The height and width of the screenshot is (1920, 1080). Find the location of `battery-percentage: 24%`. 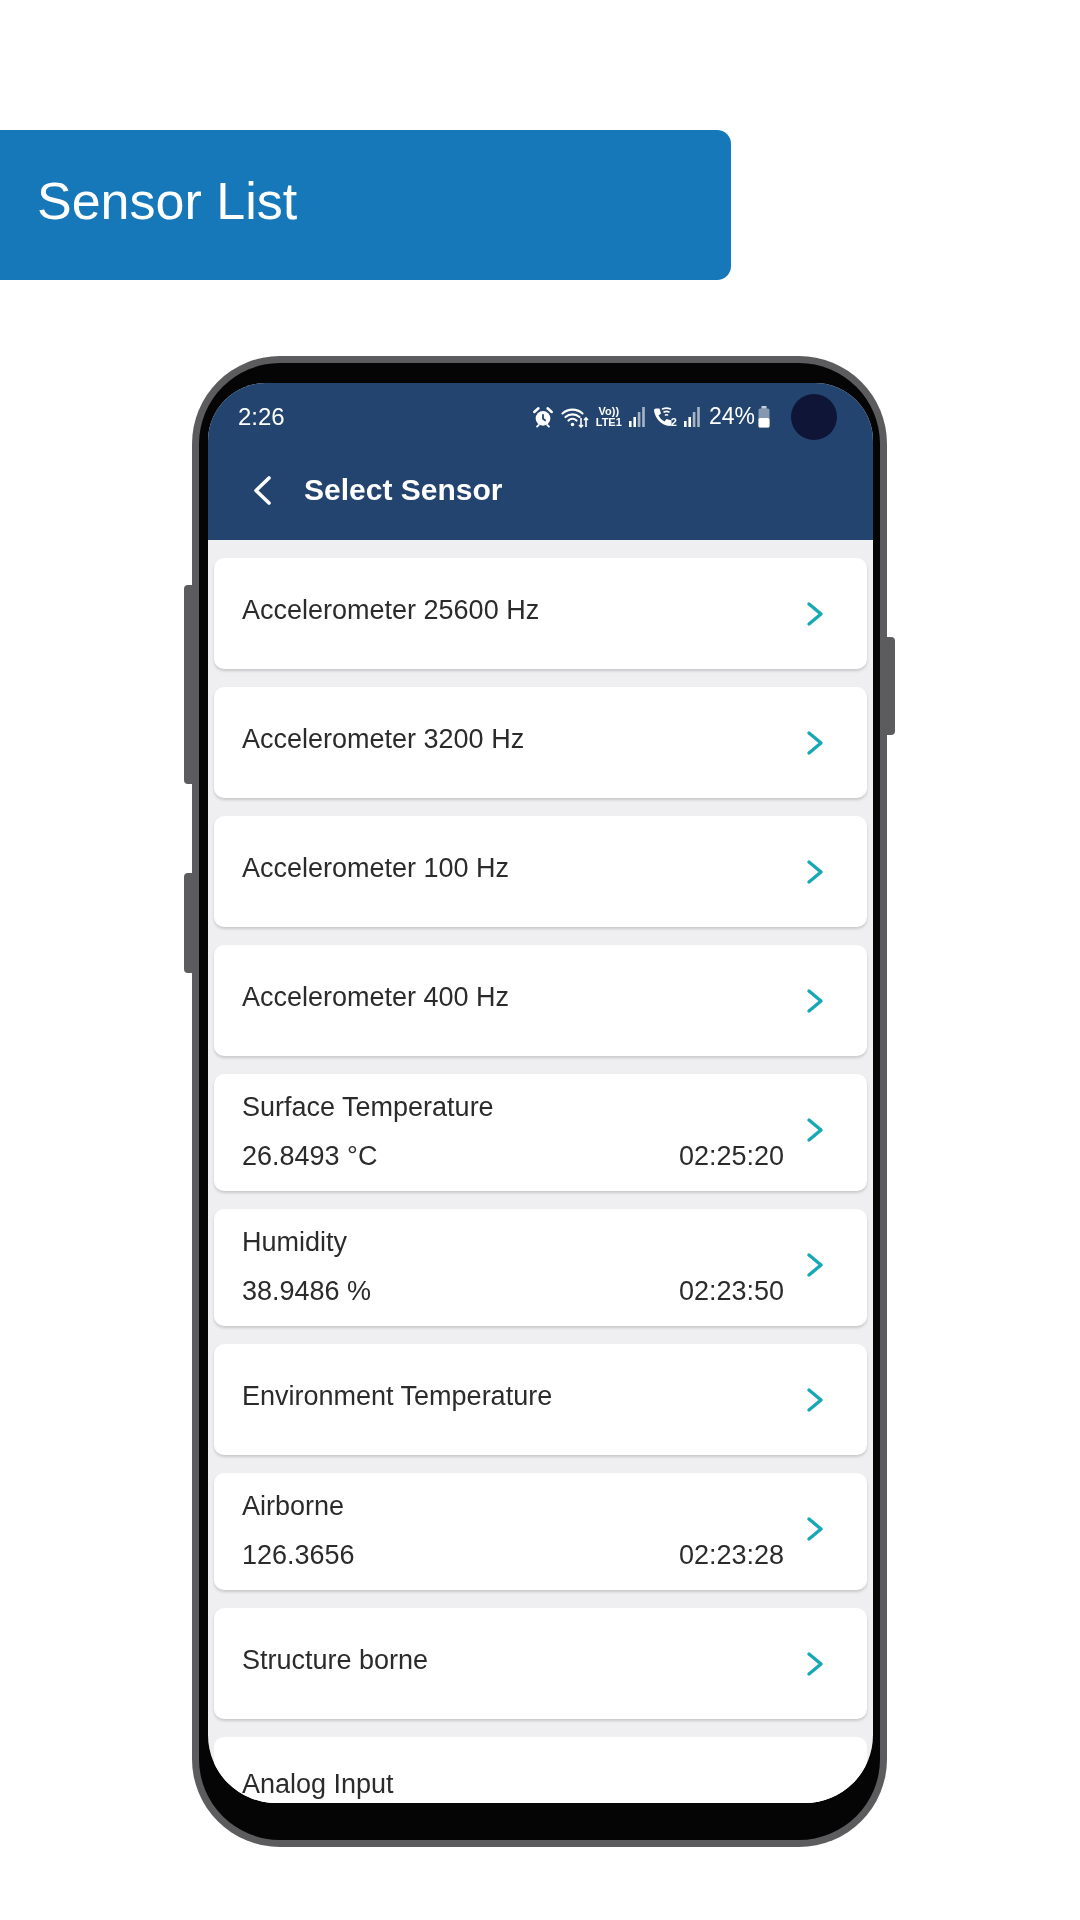

battery-percentage: 24% is located at coordinates (731, 416).